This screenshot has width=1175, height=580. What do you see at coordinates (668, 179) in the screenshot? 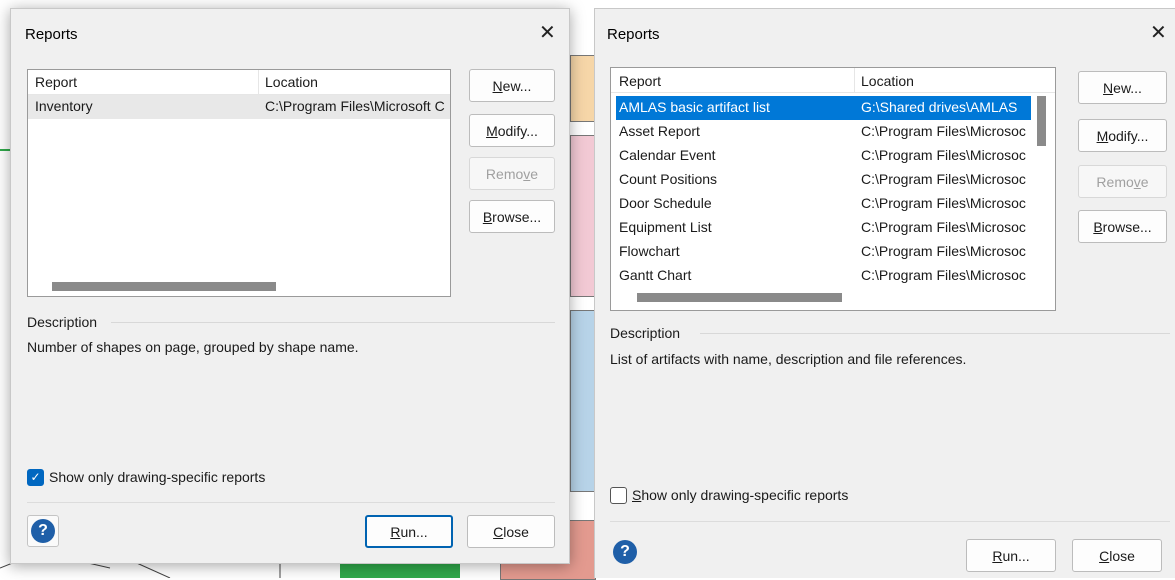
I see `report-name: Count Positions` at bounding box center [668, 179].